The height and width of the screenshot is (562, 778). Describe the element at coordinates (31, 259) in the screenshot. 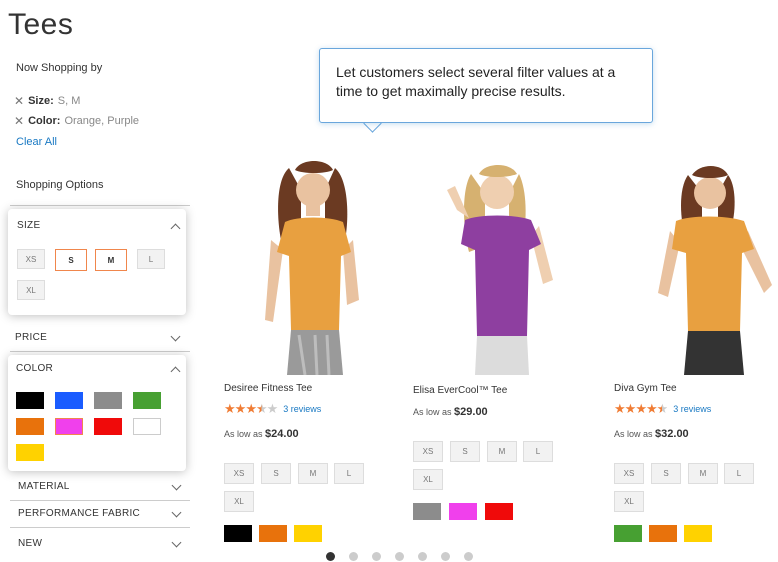

I see `size-option-xs: XS` at that location.